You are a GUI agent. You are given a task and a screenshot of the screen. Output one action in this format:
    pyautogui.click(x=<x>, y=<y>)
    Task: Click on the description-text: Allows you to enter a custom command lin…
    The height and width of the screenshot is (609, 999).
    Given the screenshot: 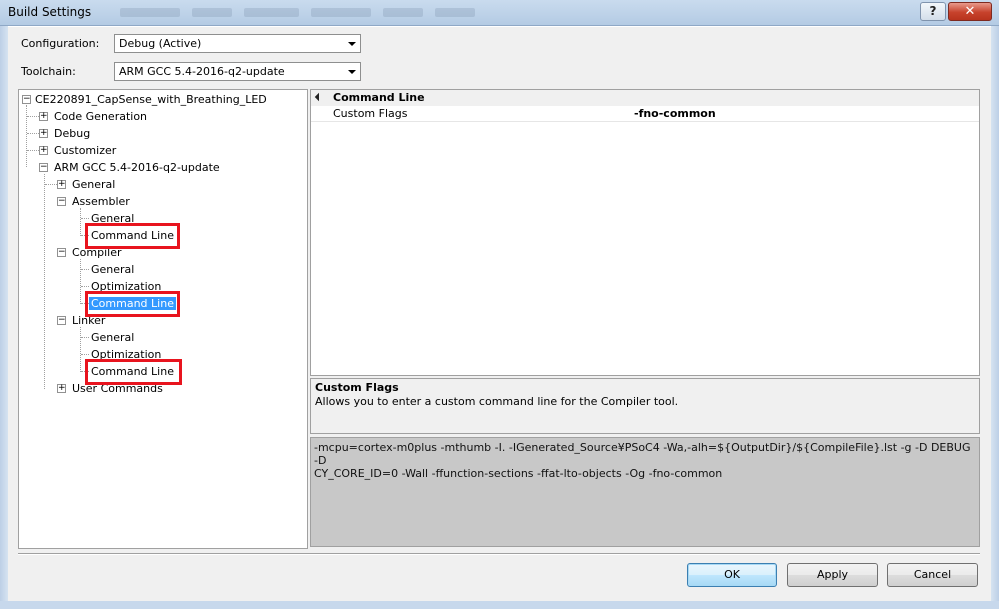 What is the action you would take?
    pyautogui.click(x=497, y=401)
    